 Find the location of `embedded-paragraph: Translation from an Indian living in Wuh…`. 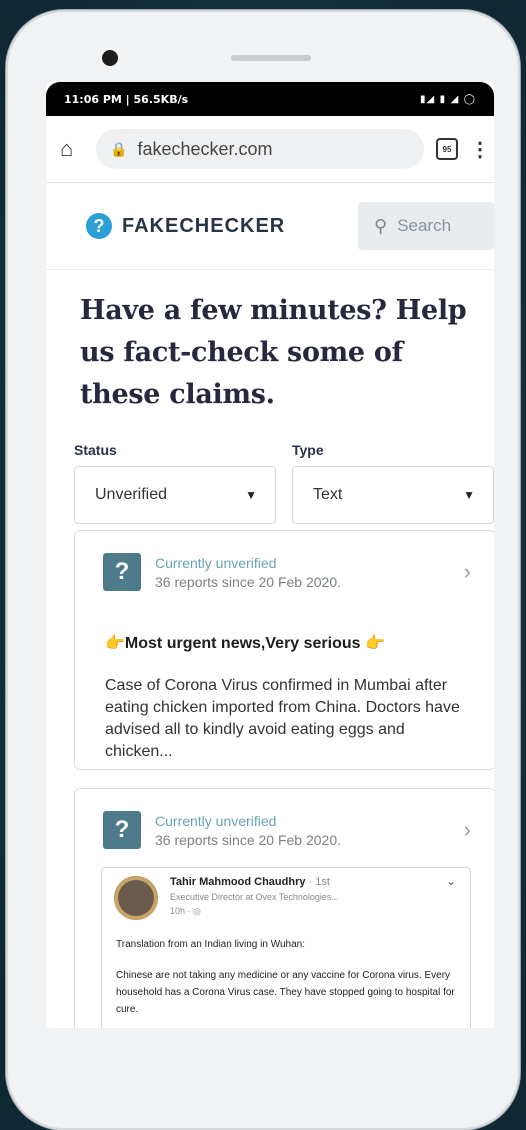

embedded-paragraph: Translation from an Indian living in Wuh… is located at coordinates (210, 944).